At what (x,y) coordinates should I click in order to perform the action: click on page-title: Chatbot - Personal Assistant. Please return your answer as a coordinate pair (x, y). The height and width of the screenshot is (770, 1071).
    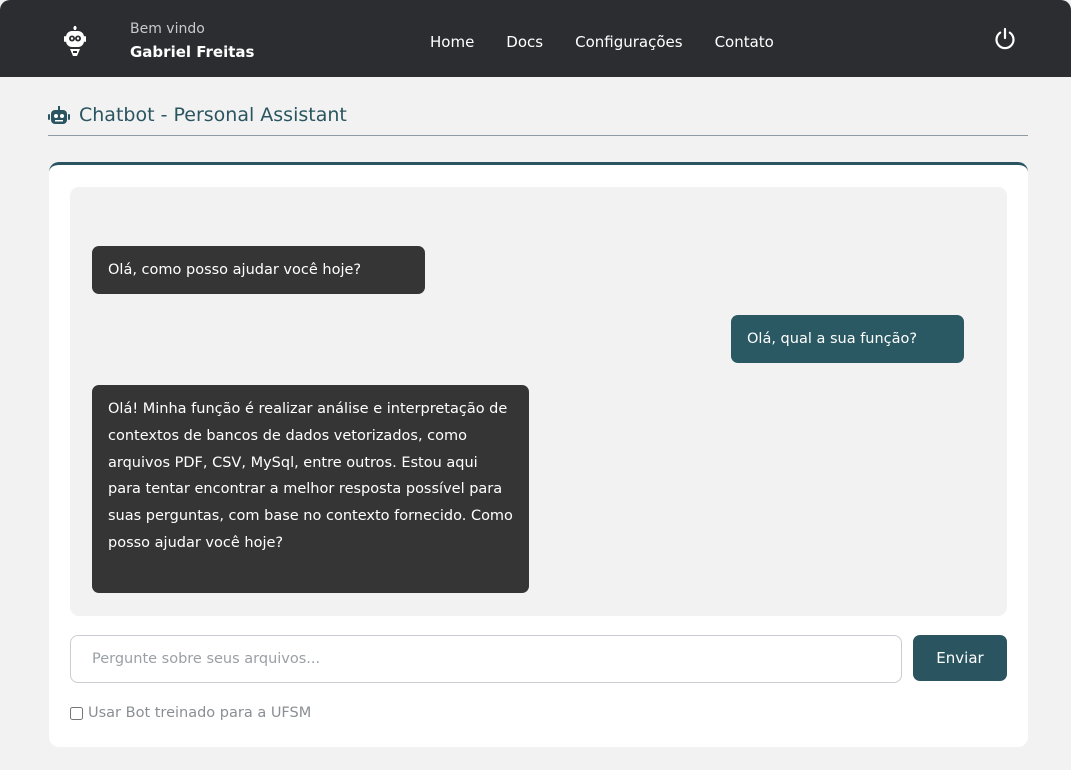
    Looking at the image, I should click on (213, 115).